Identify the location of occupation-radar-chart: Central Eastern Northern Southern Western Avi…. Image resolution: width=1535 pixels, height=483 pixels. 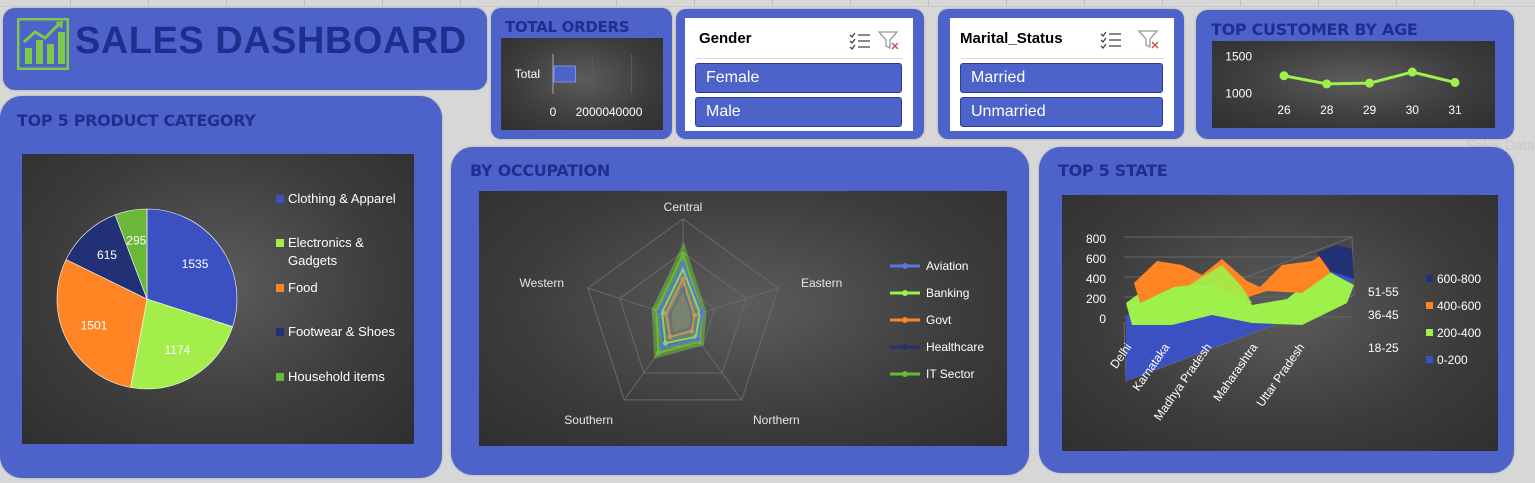
(752, 313).